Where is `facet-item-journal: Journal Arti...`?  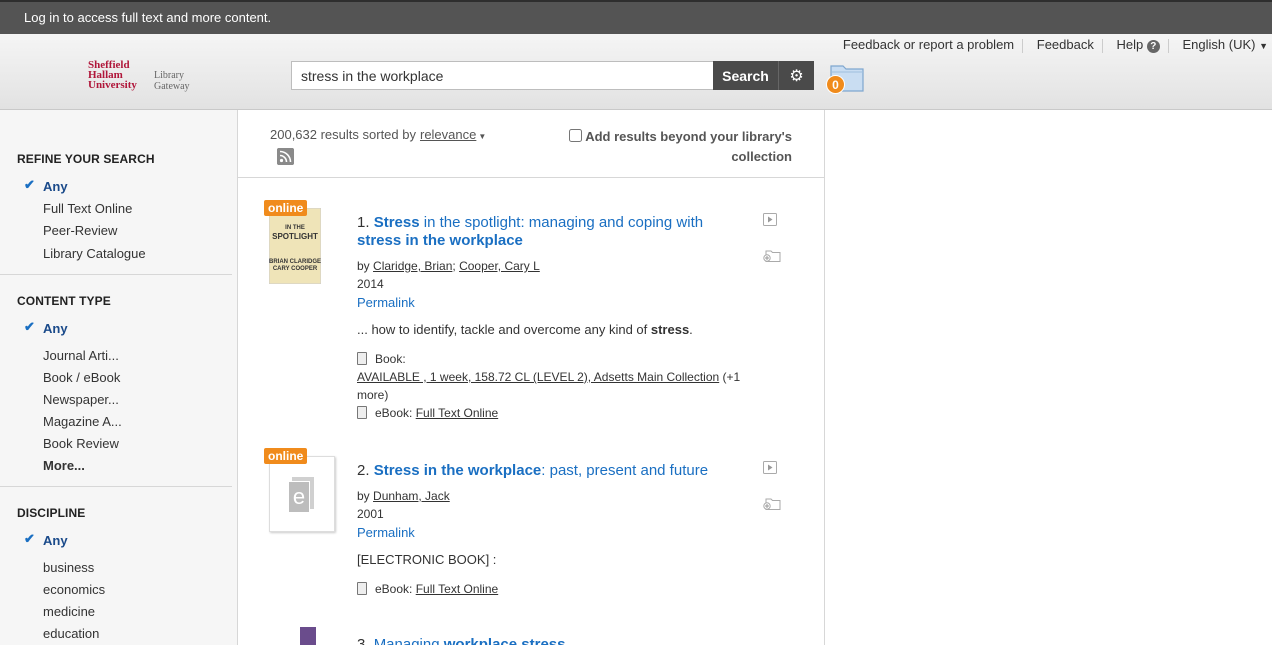 facet-item-journal: Journal Arti... is located at coordinates (81, 355).